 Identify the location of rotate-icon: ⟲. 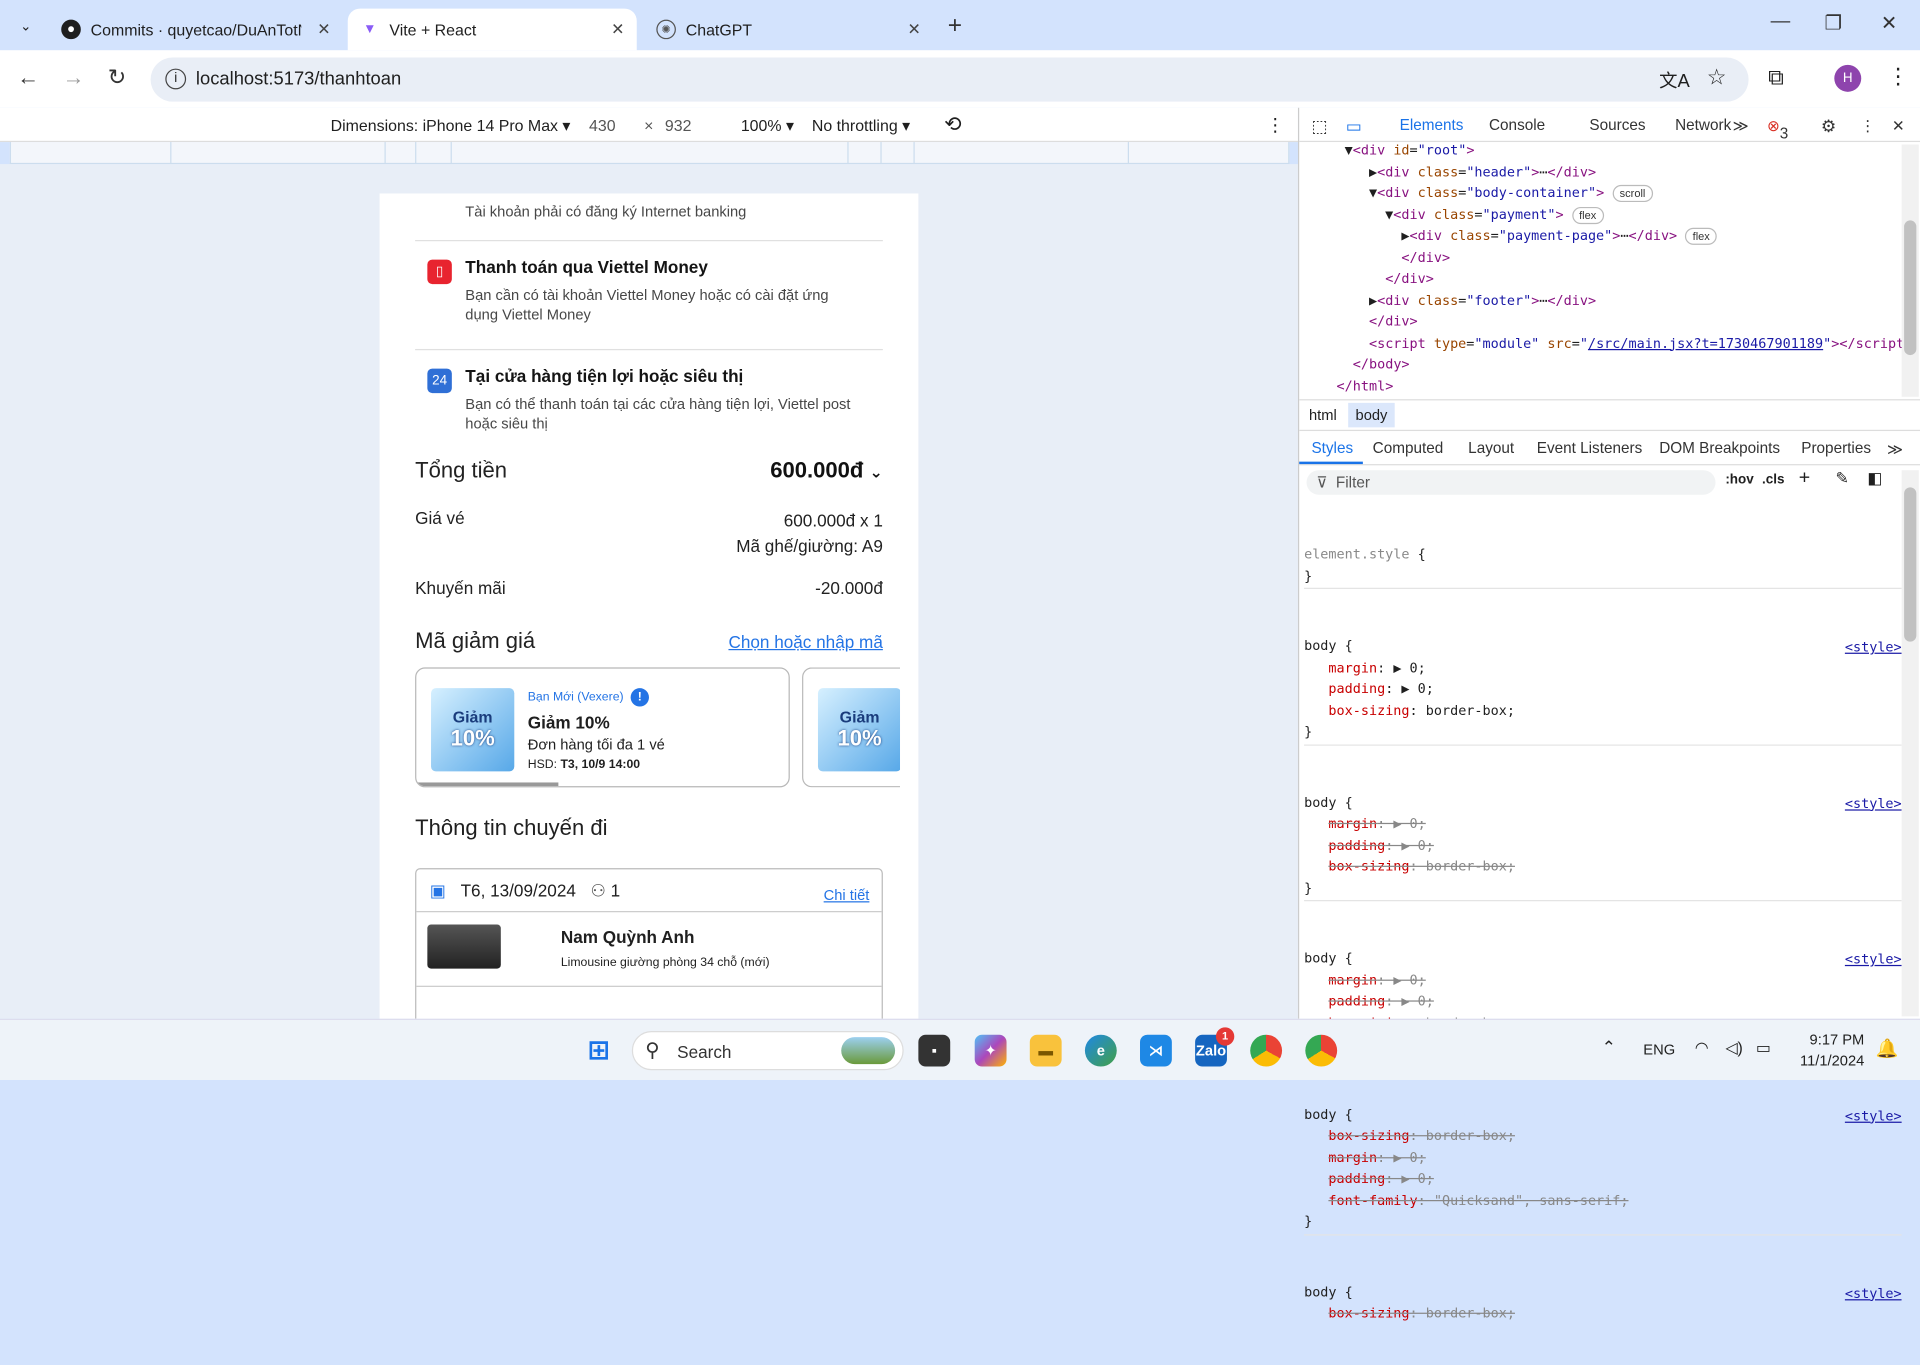
(952, 125).